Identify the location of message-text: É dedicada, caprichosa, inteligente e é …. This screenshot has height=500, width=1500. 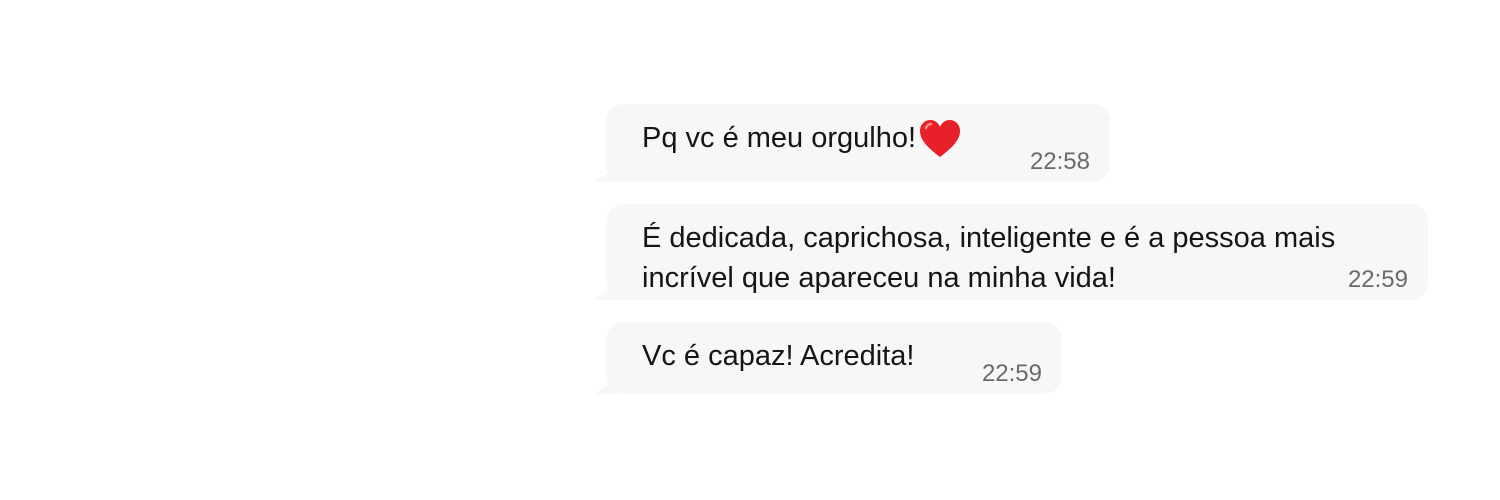
(989, 258).